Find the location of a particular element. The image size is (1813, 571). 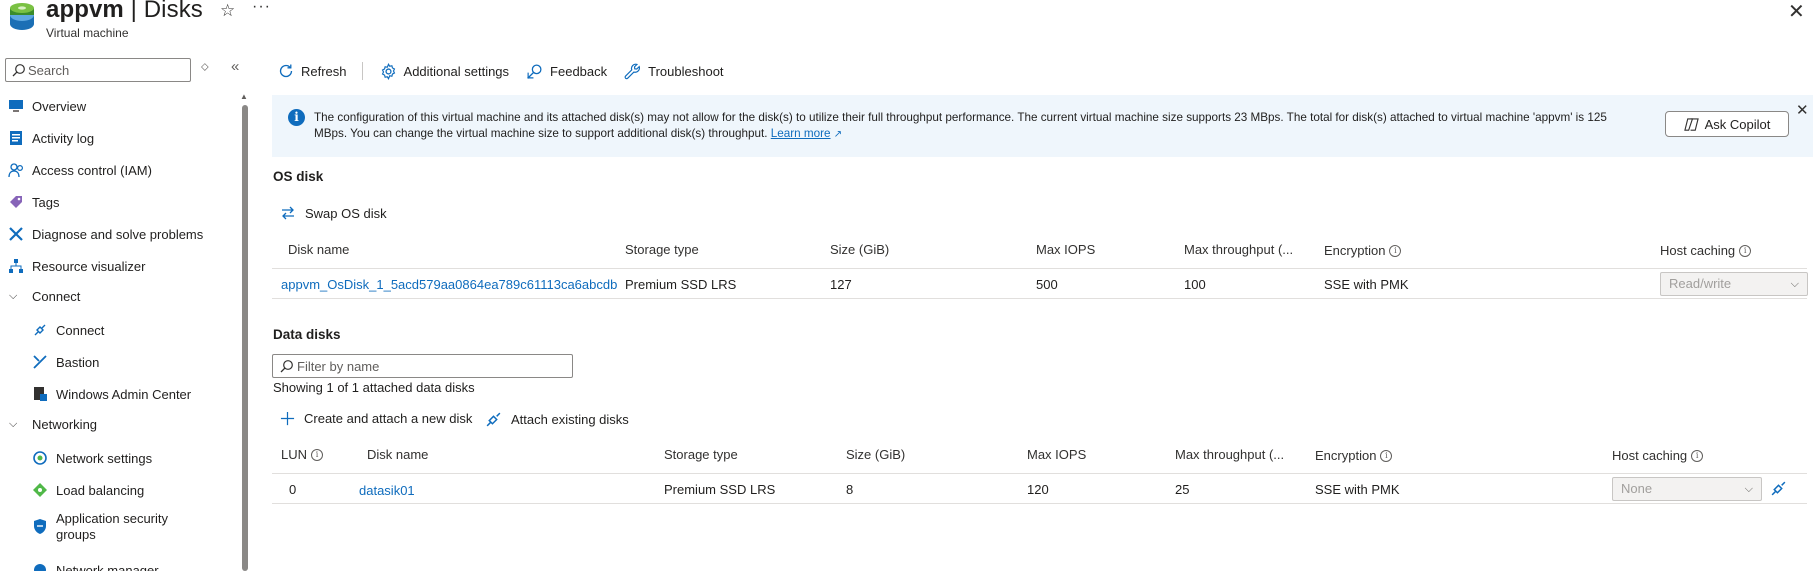

page-header: appvm | Disks Virtual machine ☆ ··· ✕ is located at coordinates (906, 25).